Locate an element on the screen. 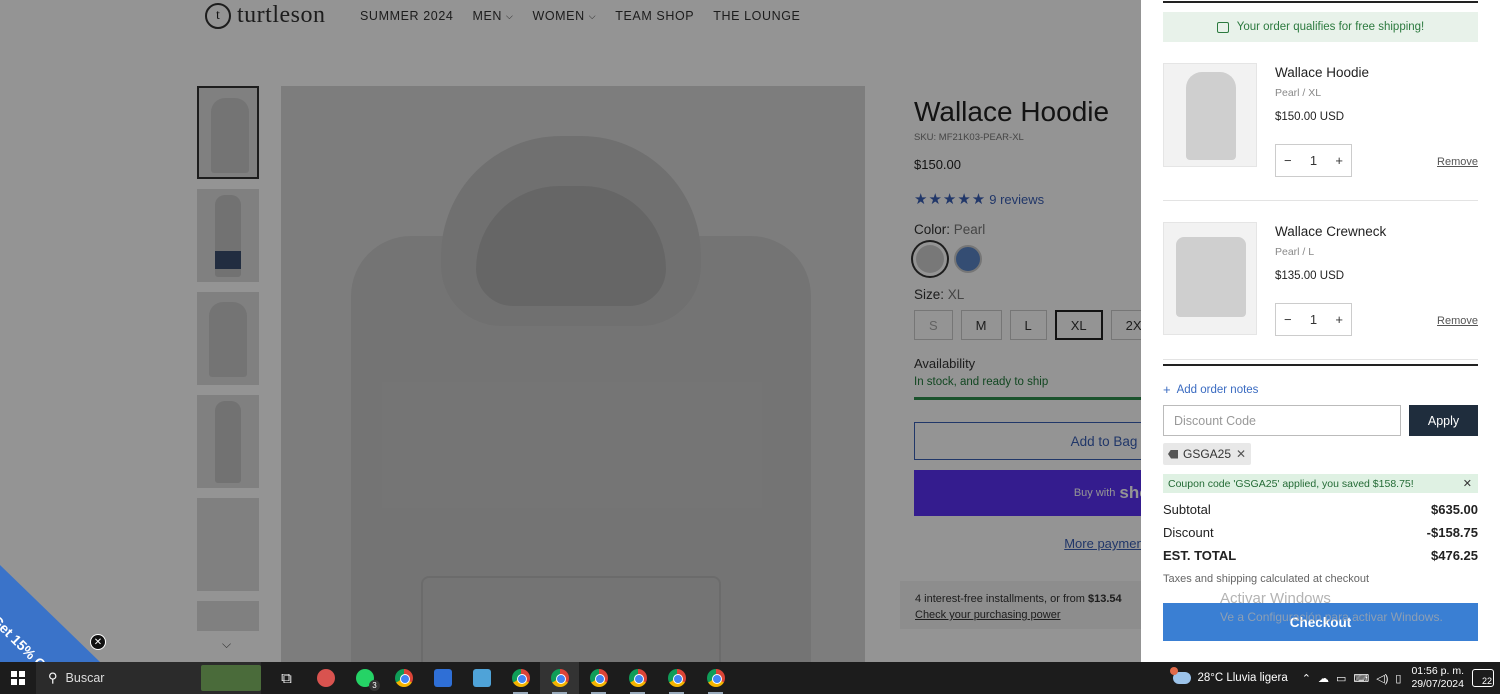  weather-icon is located at coordinates (1181, 675).